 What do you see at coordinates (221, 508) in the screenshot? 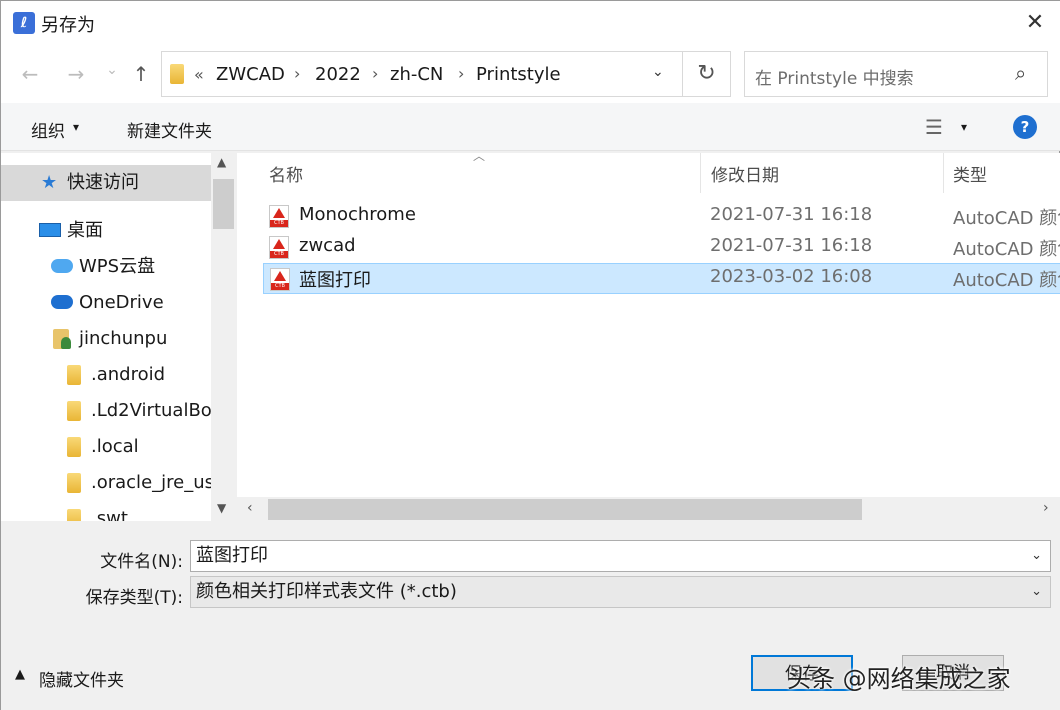
I see `scroll-down-arrow-icon: ▼` at bounding box center [221, 508].